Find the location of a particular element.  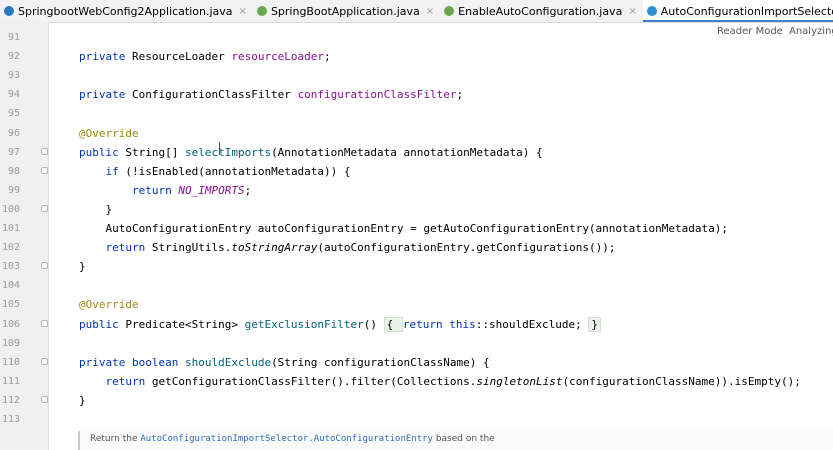

code-text: if (!isEnabled(annotationMetadata)) { is located at coordinates (215, 171).